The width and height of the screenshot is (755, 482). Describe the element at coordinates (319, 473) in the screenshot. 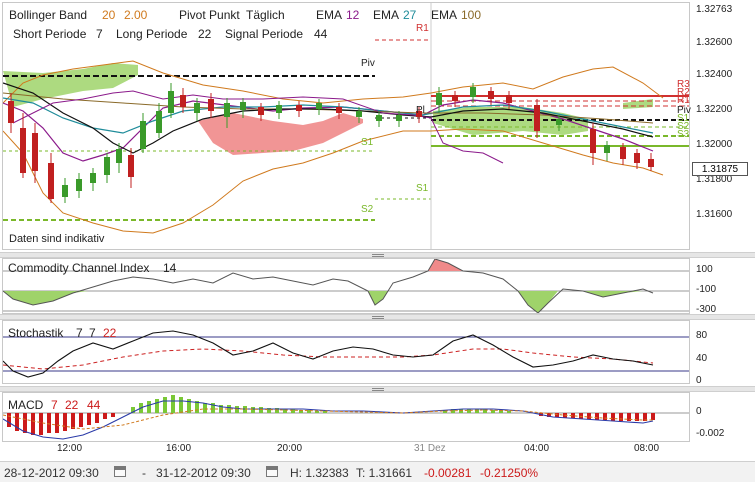

I see `high-value: H: 1.32383` at that location.